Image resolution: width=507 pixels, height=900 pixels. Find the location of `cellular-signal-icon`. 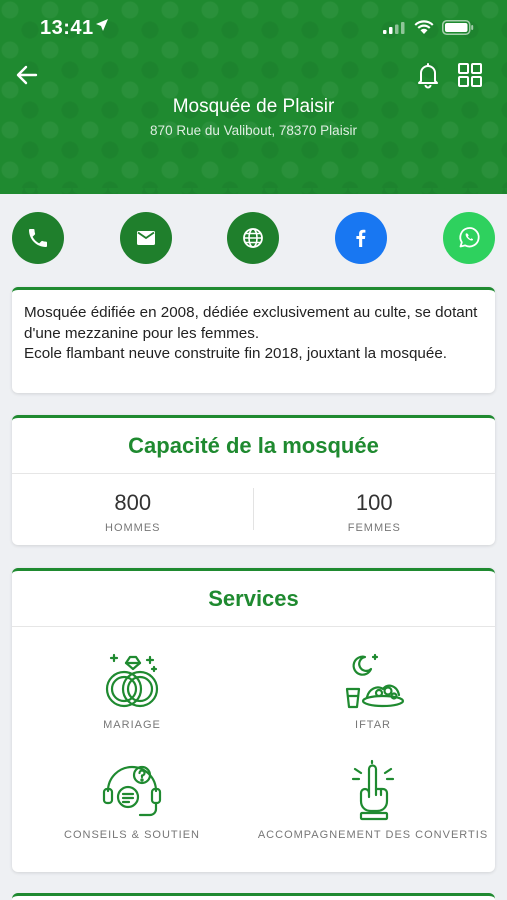

cellular-signal-icon is located at coordinates (394, 28).